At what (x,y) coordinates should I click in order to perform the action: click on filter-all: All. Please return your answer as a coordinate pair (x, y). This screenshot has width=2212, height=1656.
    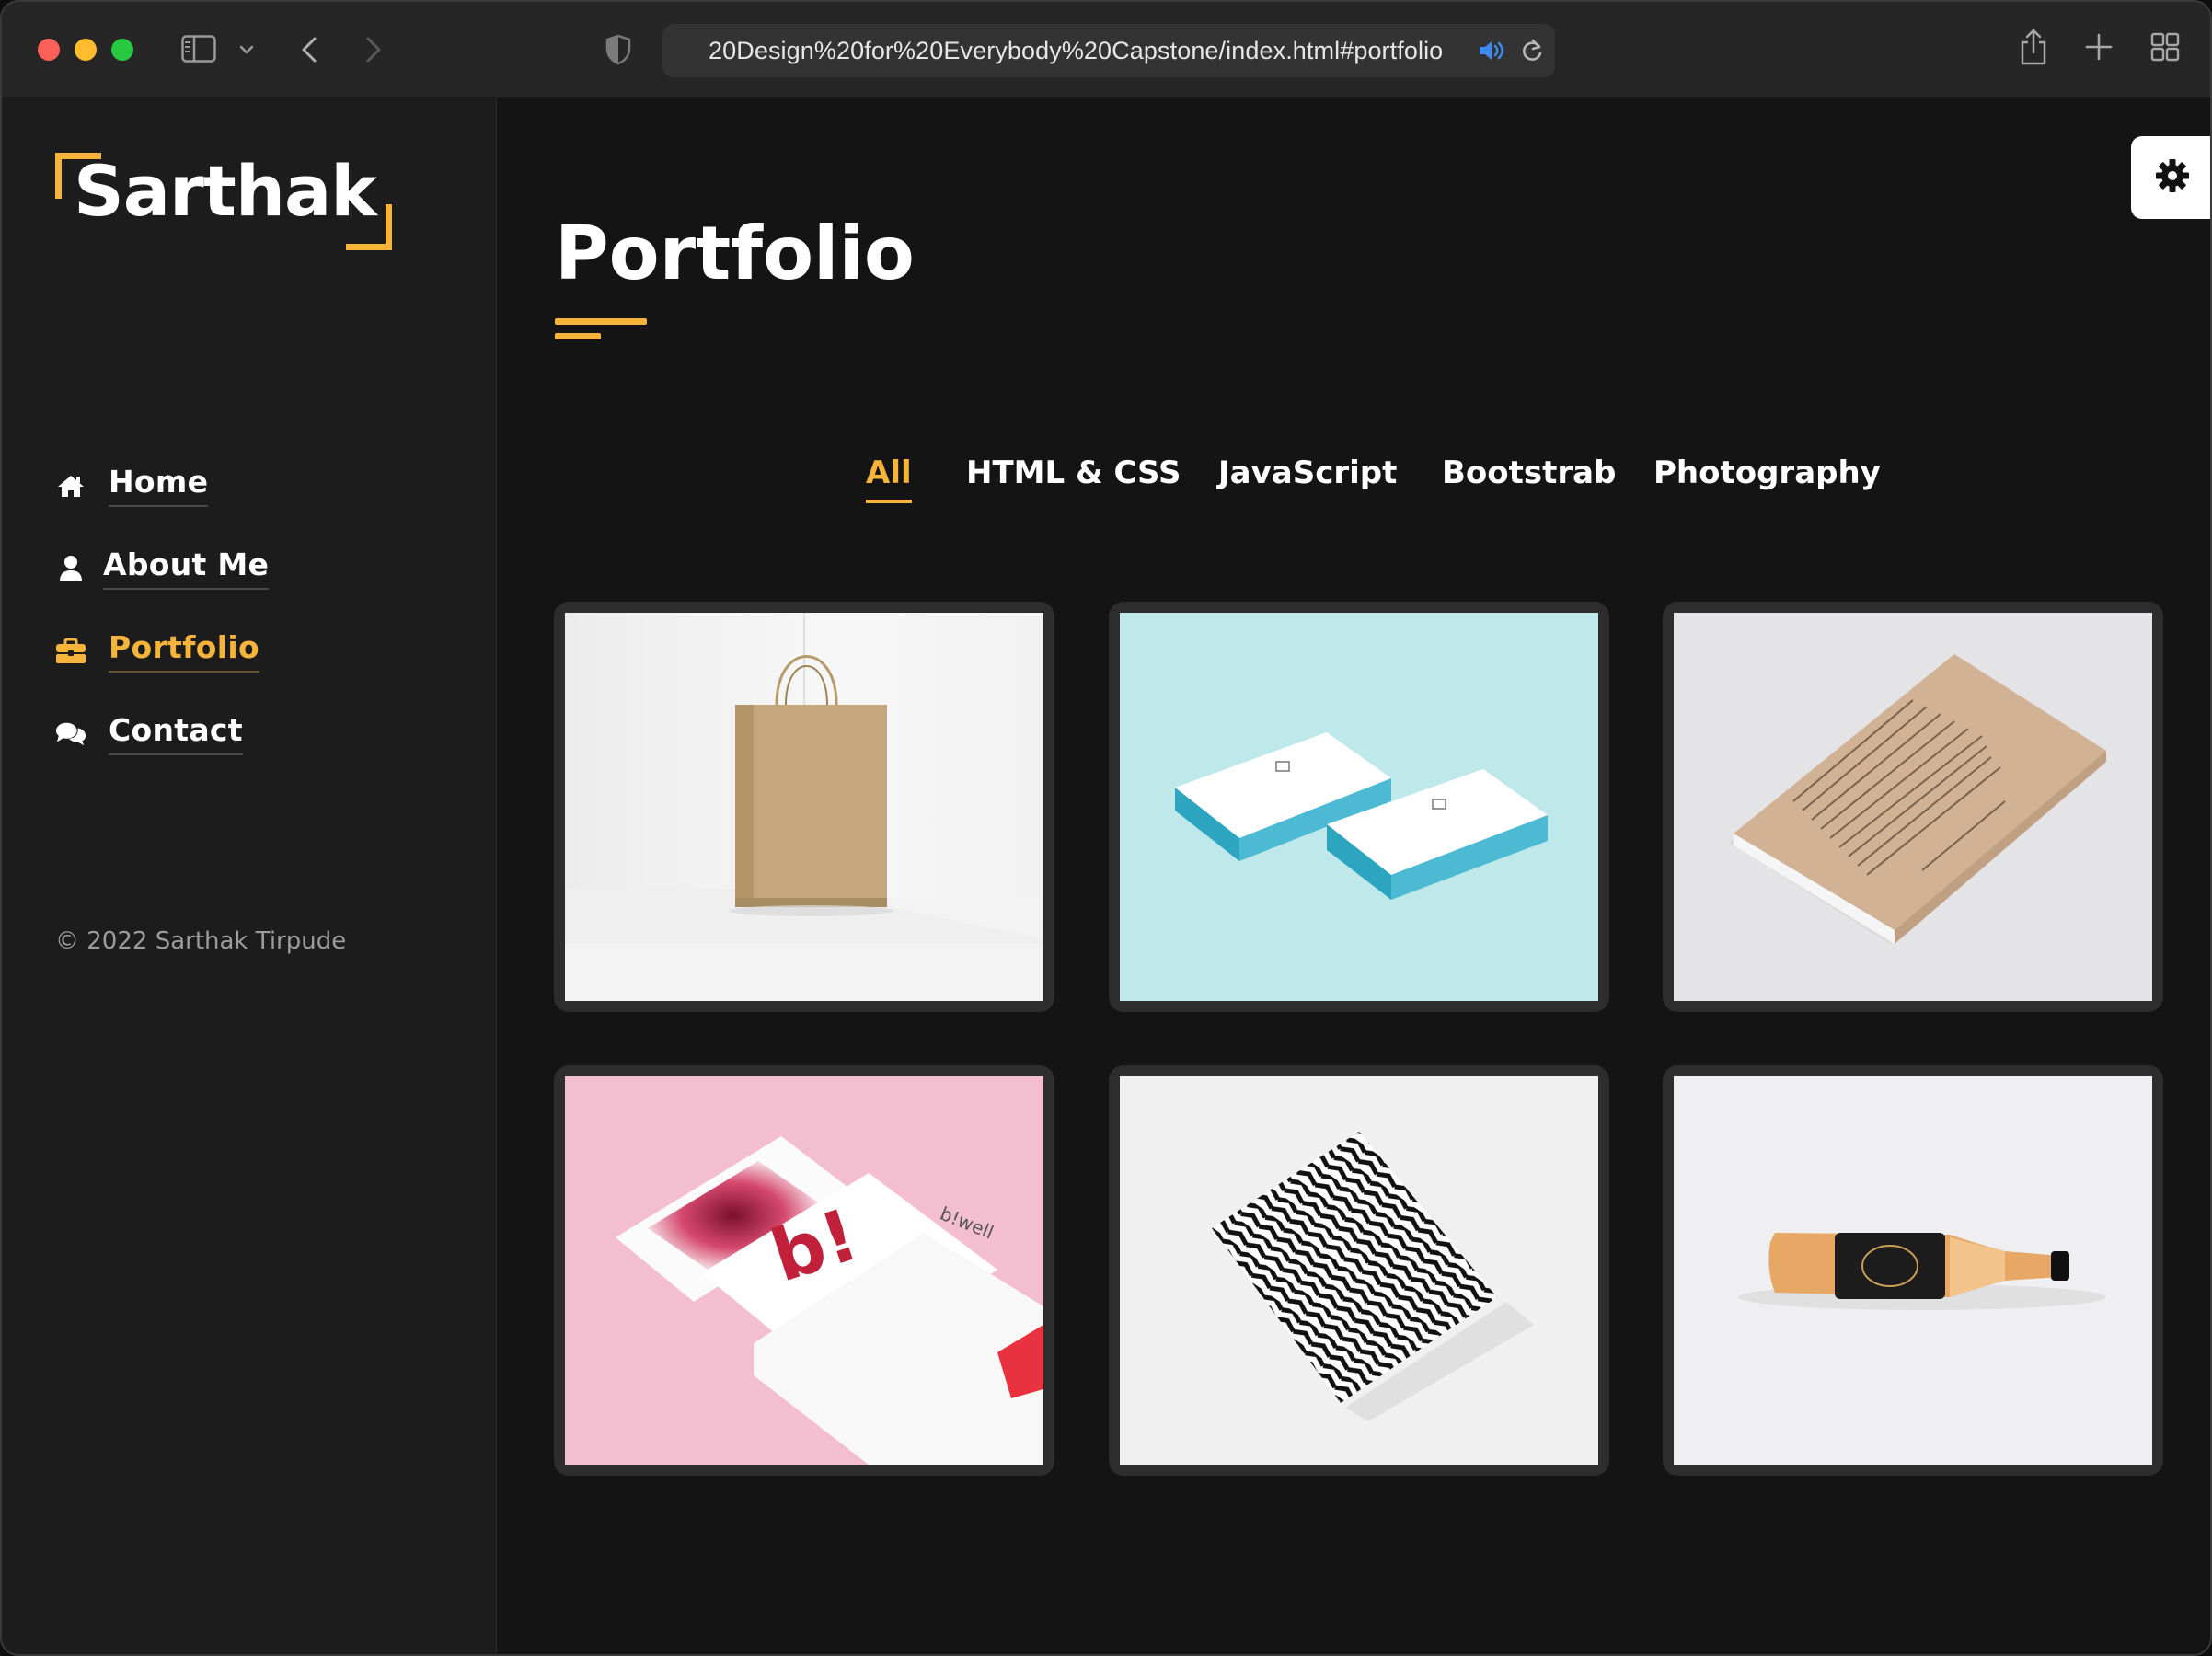
    Looking at the image, I should click on (889, 478).